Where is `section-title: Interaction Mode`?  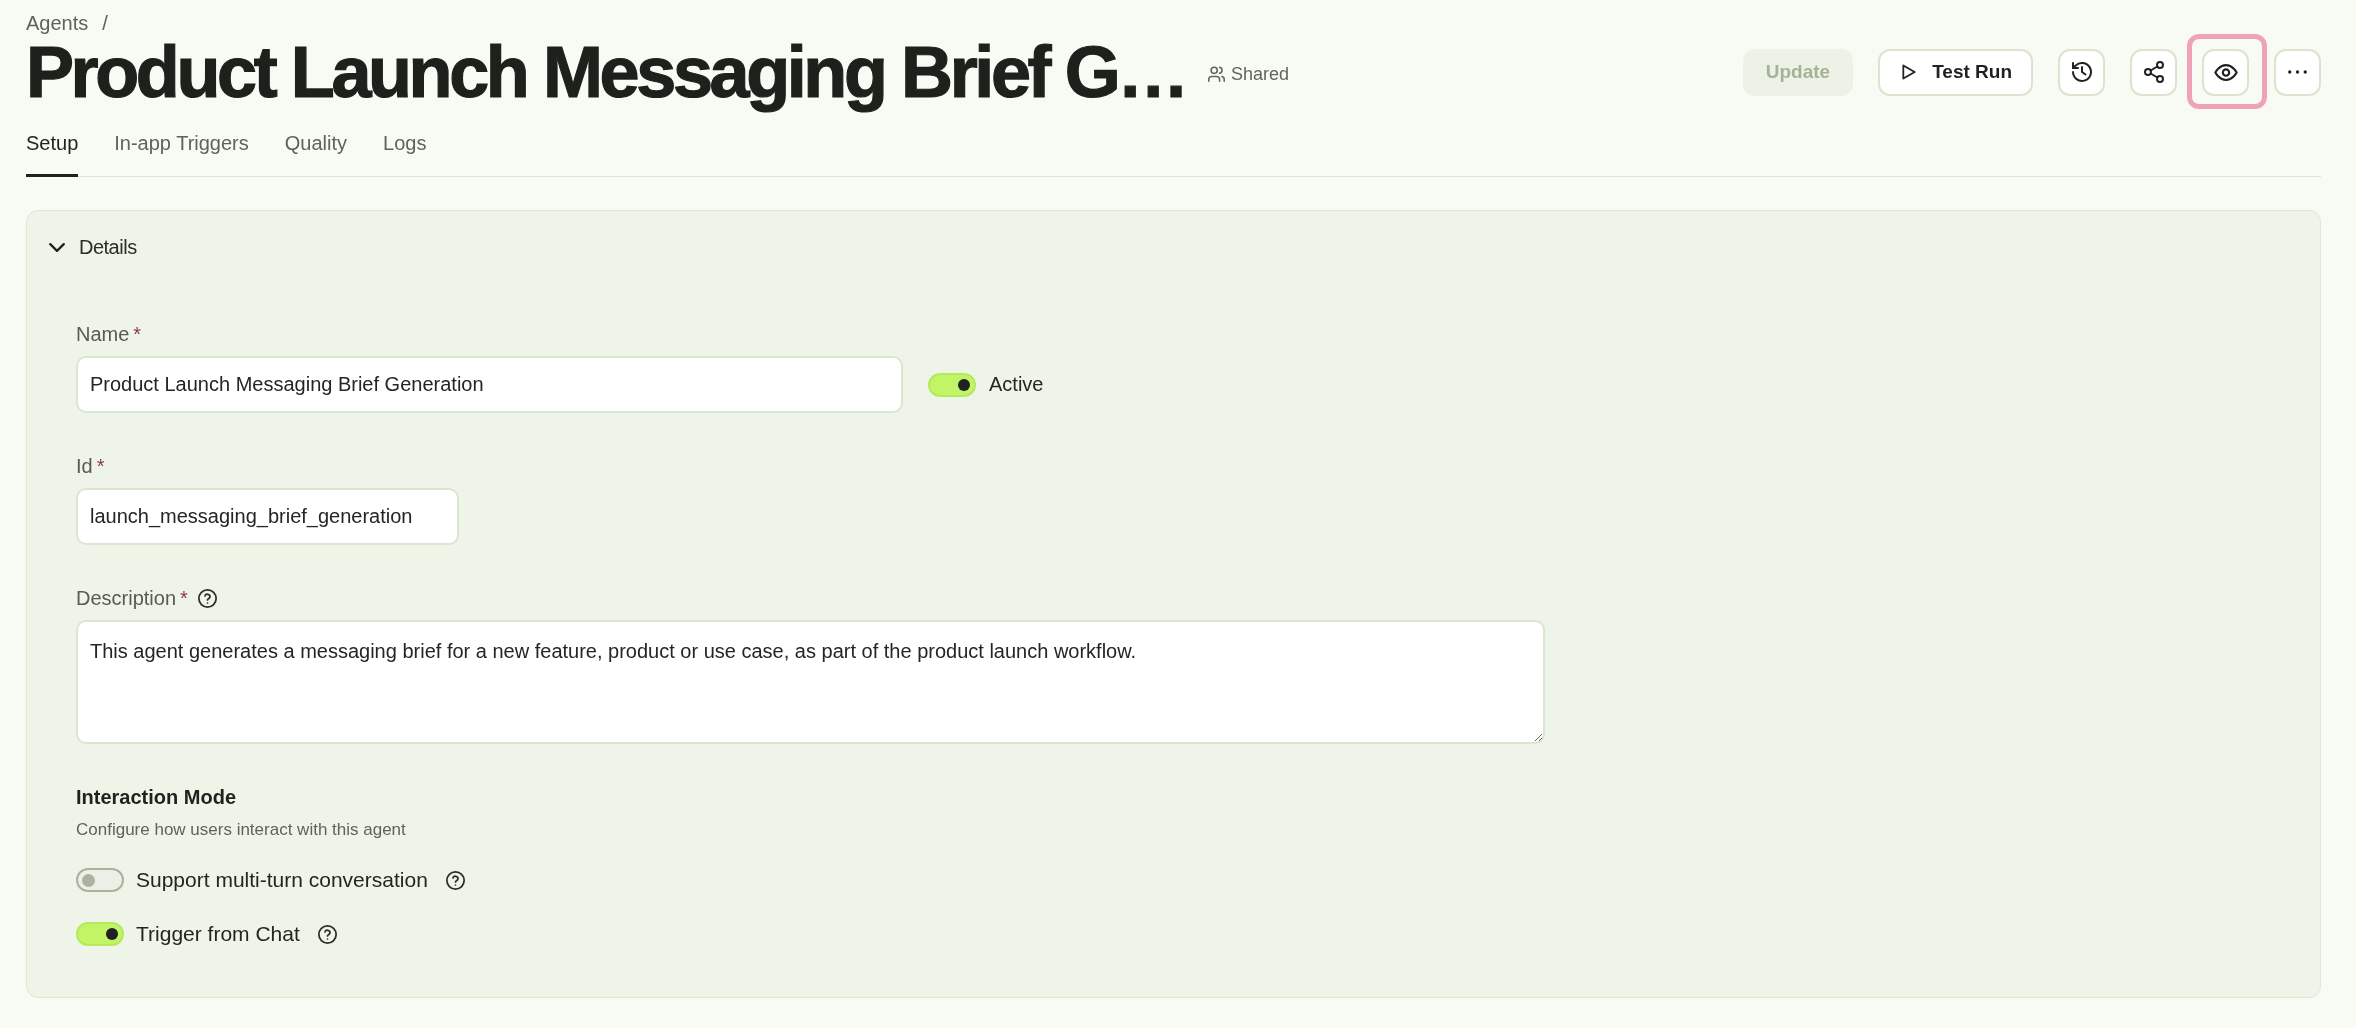 section-title: Interaction Mode is located at coordinates (156, 797).